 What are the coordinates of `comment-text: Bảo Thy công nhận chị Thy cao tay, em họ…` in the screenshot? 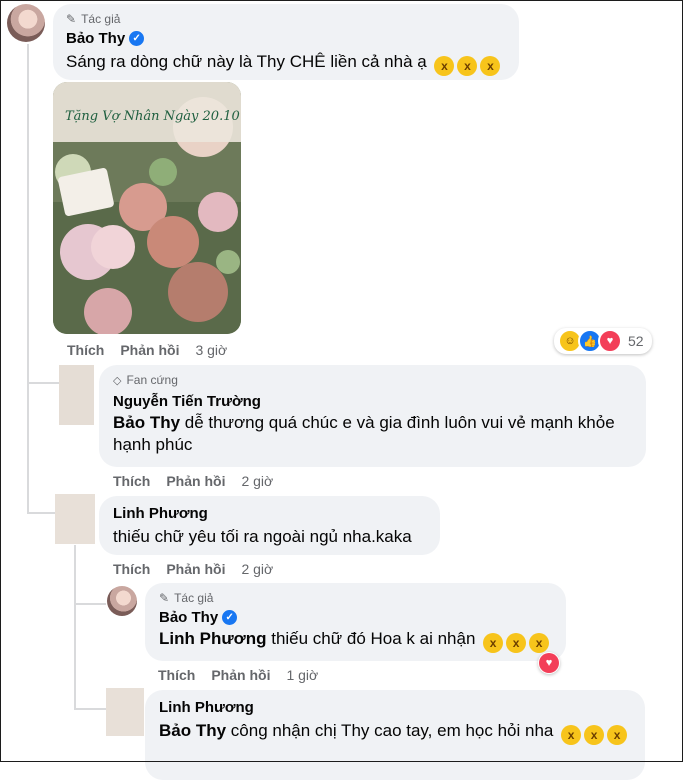 It's located at (395, 732).